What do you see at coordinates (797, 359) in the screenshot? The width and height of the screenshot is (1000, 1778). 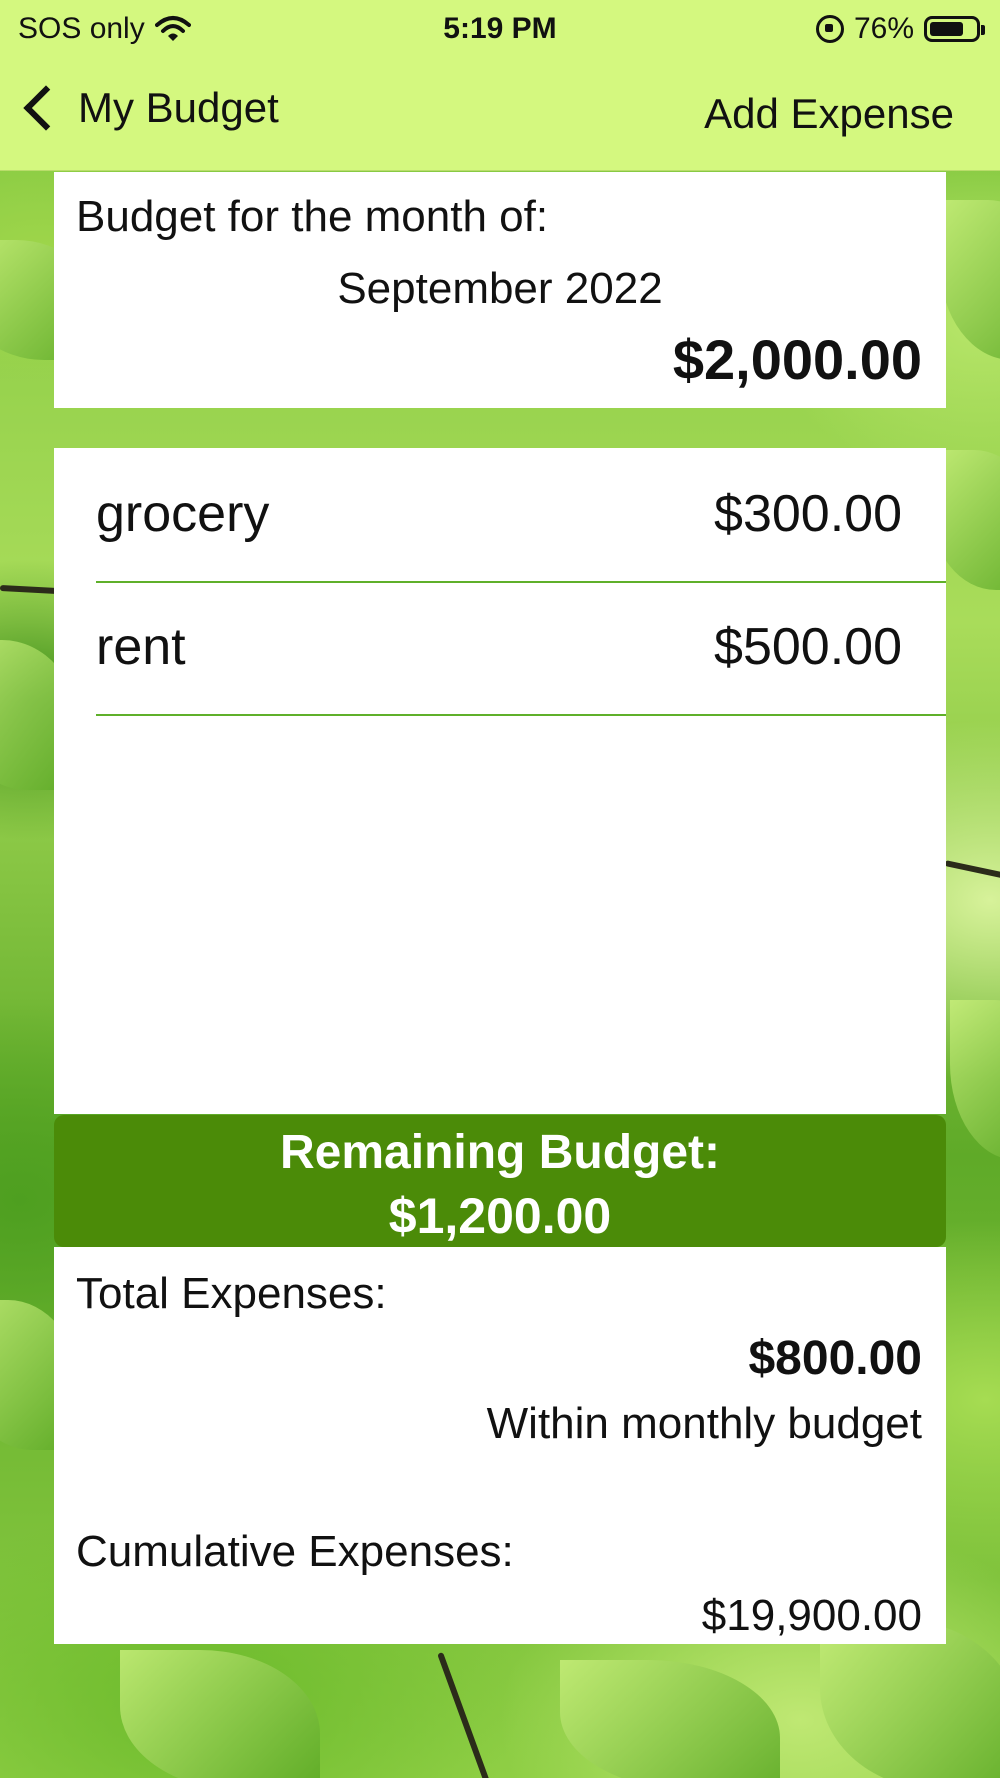 I see `budget-amount: $2,000.00` at bounding box center [797, 359].